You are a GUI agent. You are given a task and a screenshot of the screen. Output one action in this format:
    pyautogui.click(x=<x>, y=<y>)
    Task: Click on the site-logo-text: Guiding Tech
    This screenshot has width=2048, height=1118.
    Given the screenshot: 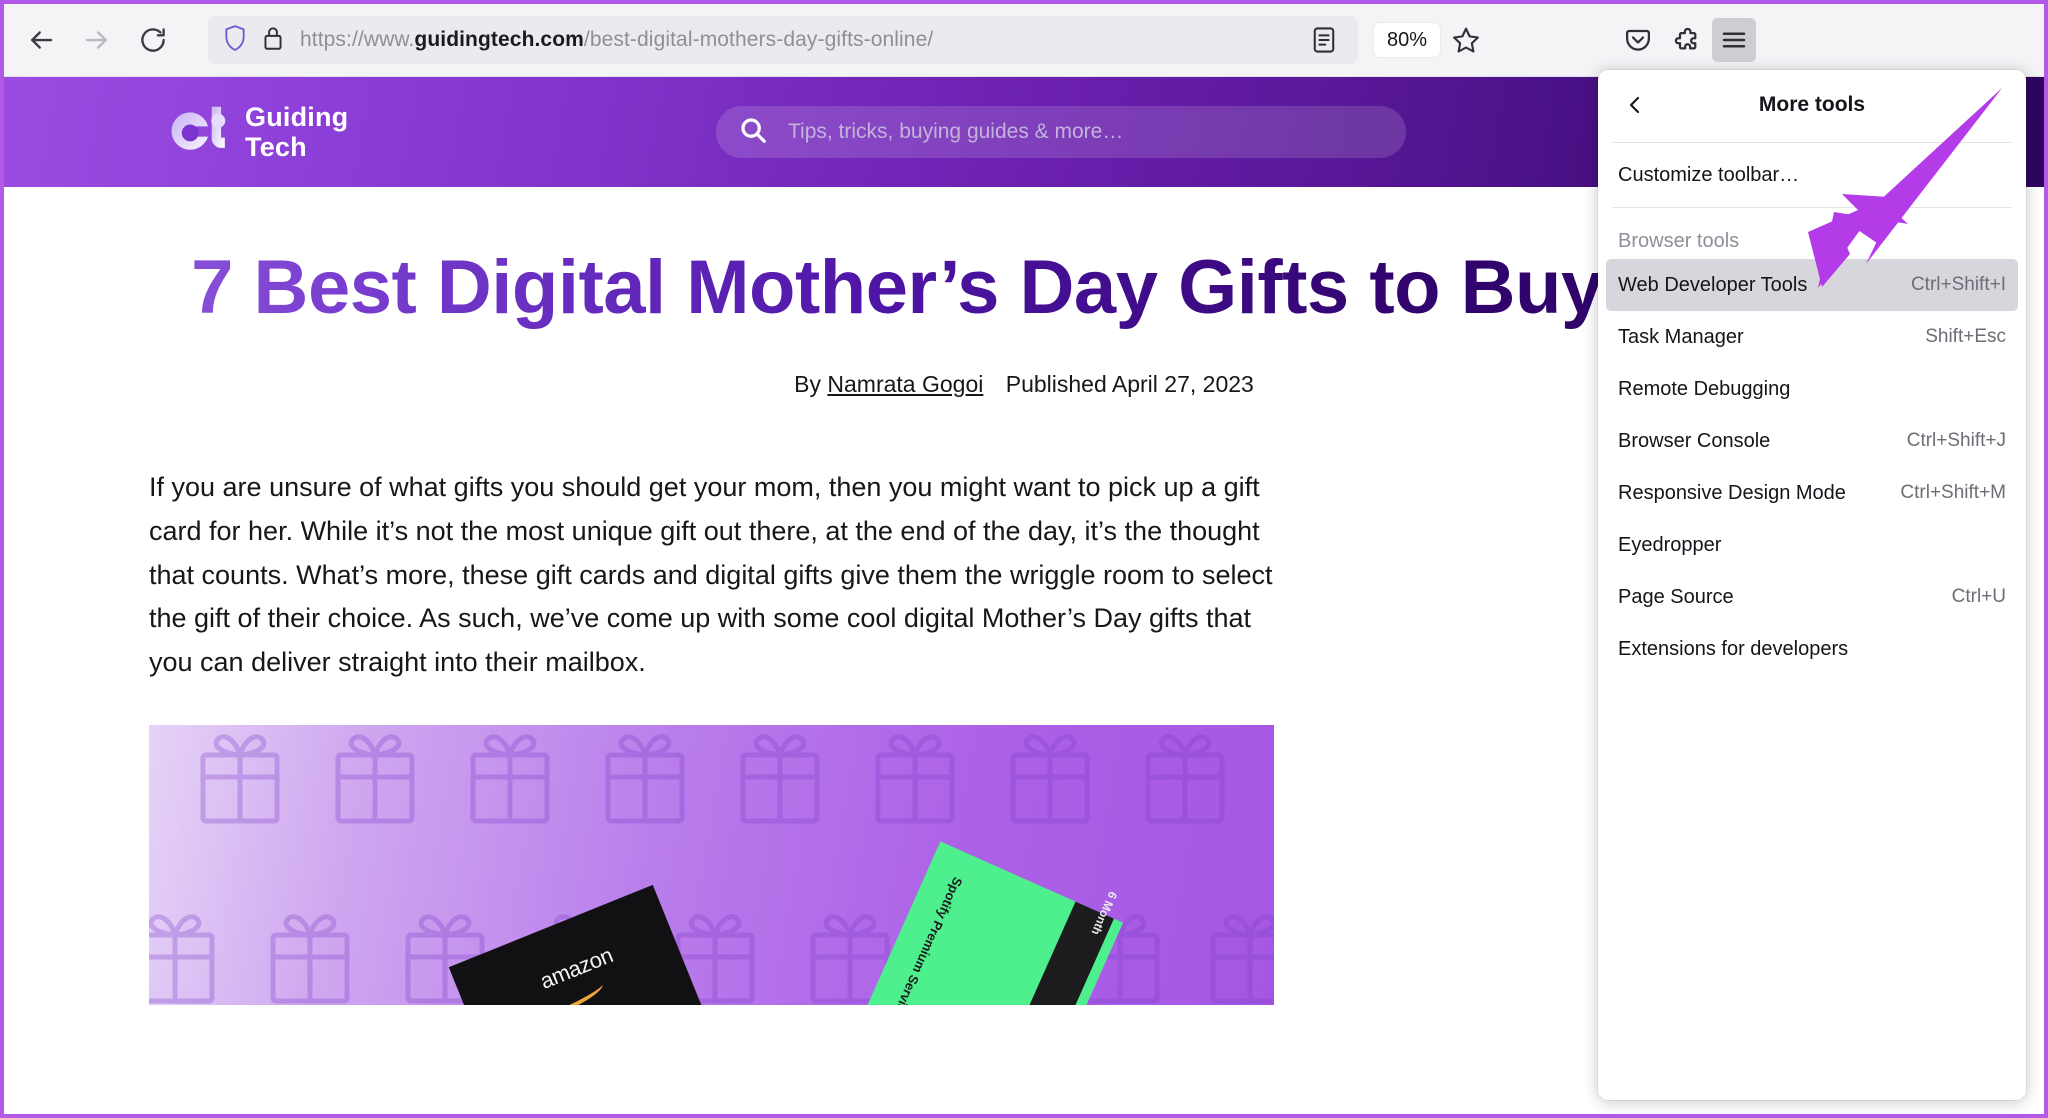 What is the action you would take?
    pyautogui.click(x=296, y=132)
    